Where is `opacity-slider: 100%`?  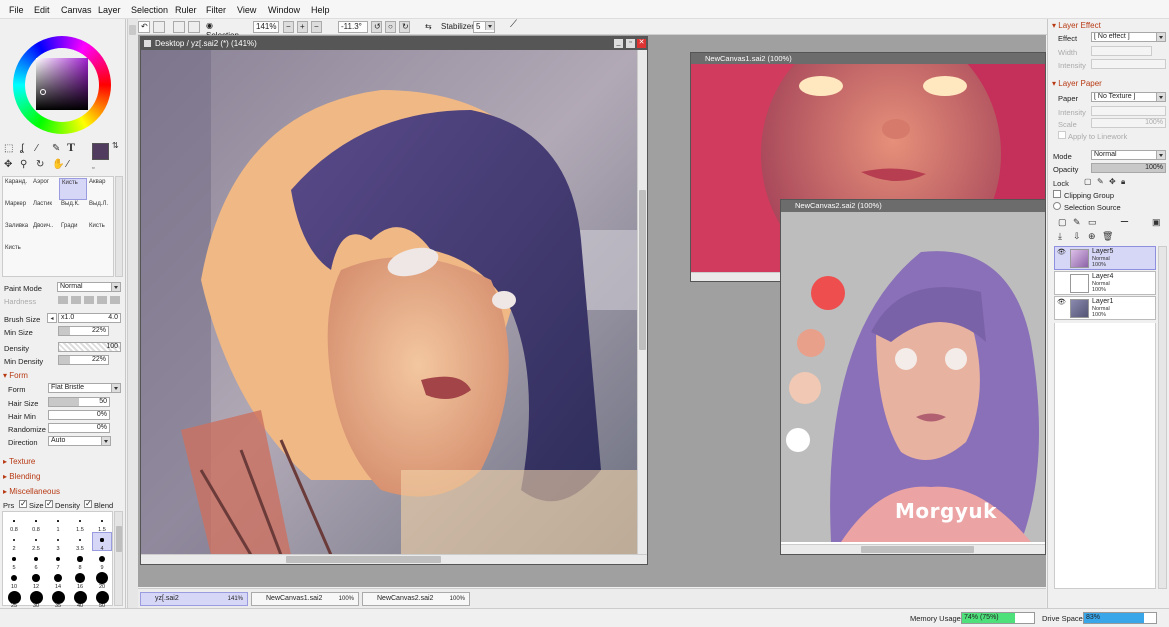 opacity-slider: 100% is located at coordinates (1128, 168).